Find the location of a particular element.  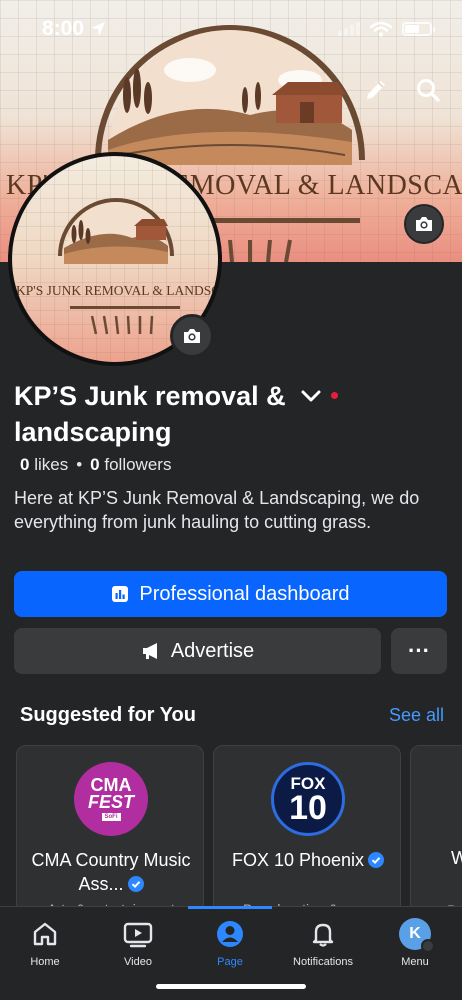

profile-camera-button is located at coordinates (192, 336).